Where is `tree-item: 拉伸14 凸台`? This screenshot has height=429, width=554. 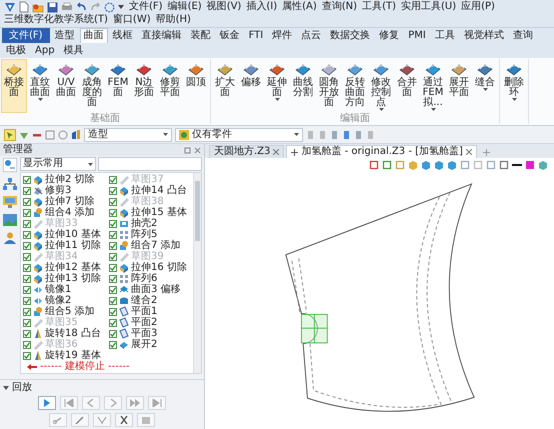 tree-item: 拉伸14 凸台 is located at coordinates (159, 190).